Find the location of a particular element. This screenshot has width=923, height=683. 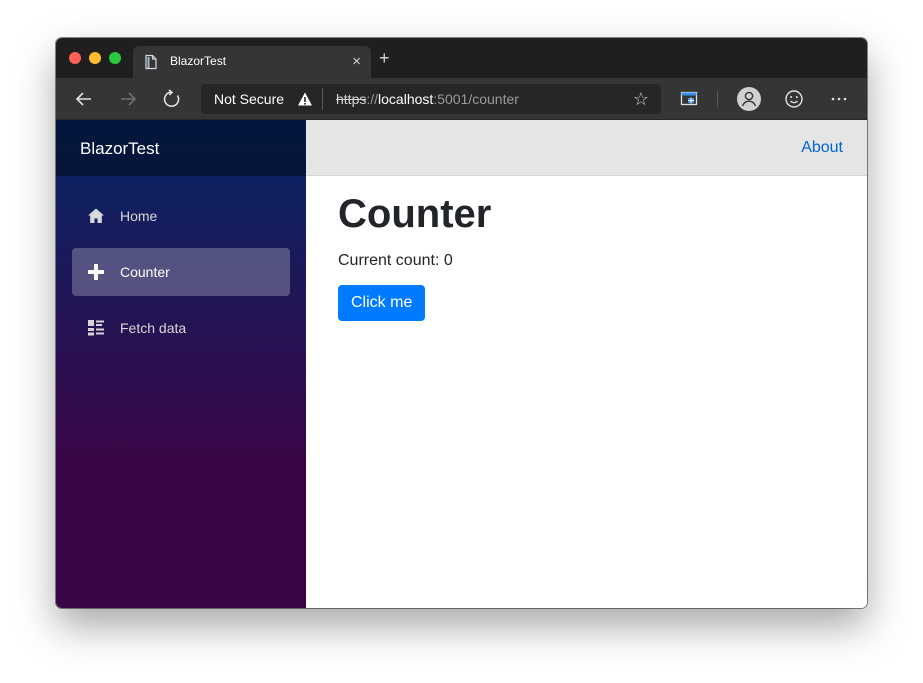

sidebar-header: BlazorTest is located at coordinates (181, 148).